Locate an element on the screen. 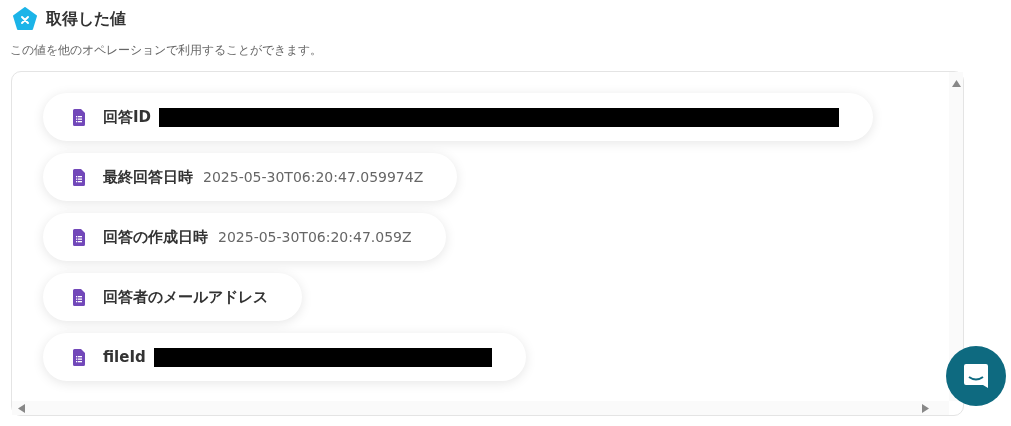 The height and width of the screenshot is (426, 1011). section-title: 取得した値 is located at coordinates (86, 19).